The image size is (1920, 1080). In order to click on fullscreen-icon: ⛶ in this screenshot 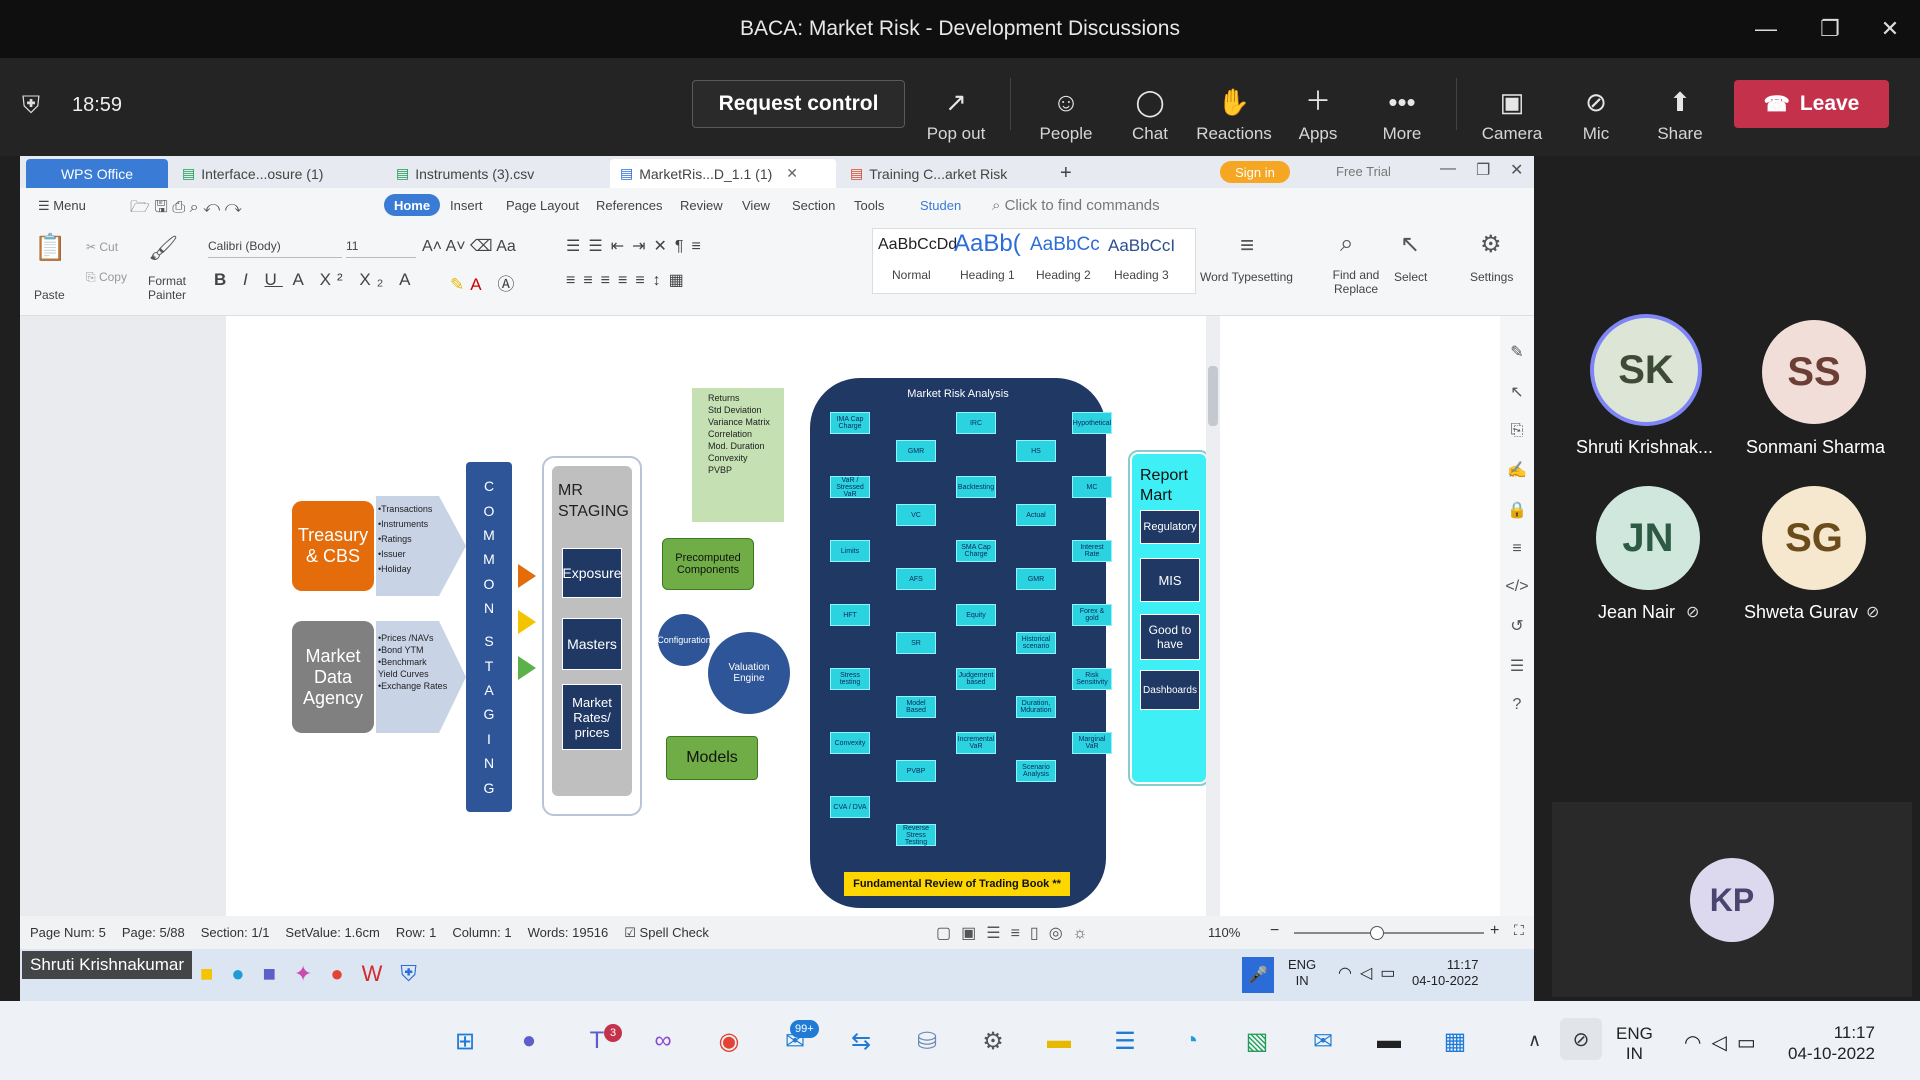, I will do `click(1519, 930)`.